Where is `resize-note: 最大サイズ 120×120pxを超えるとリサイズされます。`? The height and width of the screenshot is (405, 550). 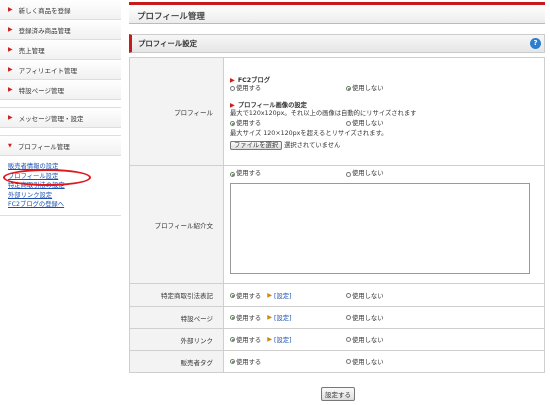 resize-note: 最大サイズ 120×120pxを超えるとリサイズされます。 is located at coordinates (309, 133).